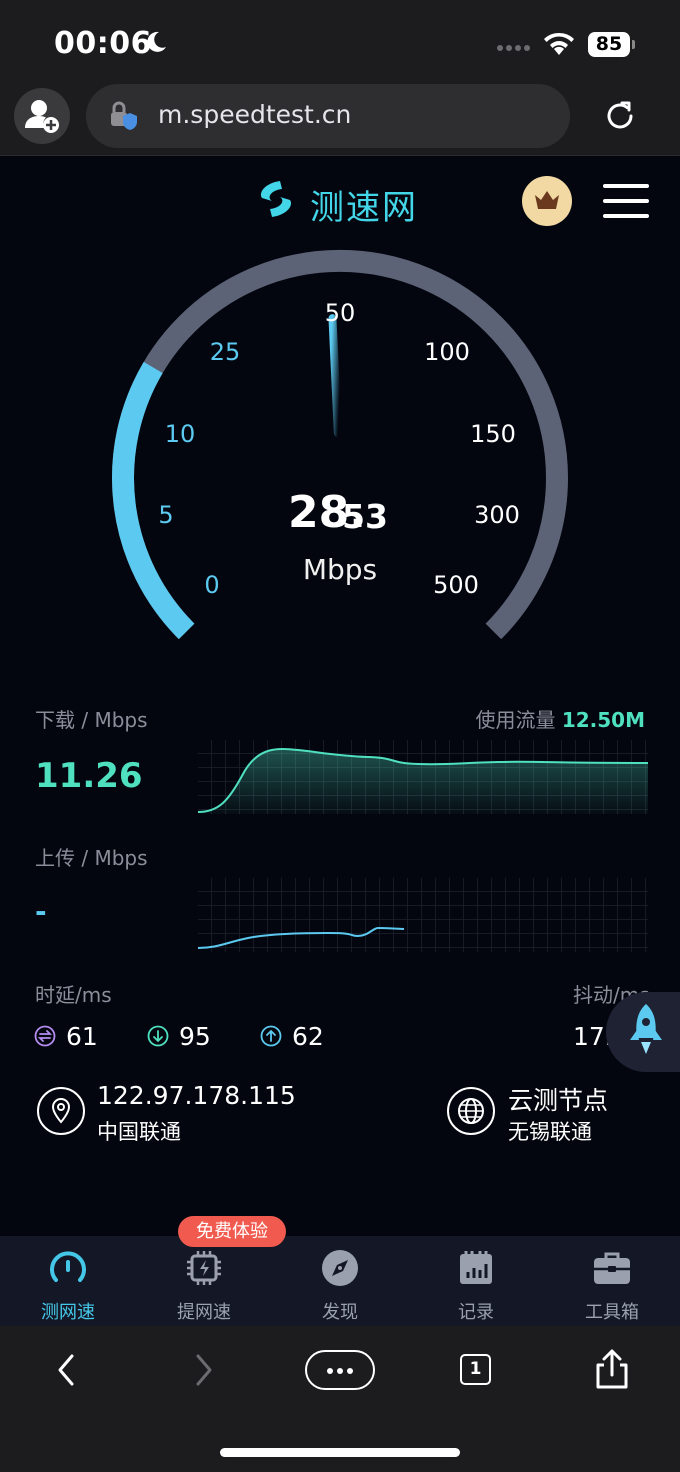 Image resolution: width=680 pixels, height=1472 pixels. What do you see at coordinates (609, 44) in the screenshot?
I see `battery-indicator: 85` at bounding box center [609, 44].